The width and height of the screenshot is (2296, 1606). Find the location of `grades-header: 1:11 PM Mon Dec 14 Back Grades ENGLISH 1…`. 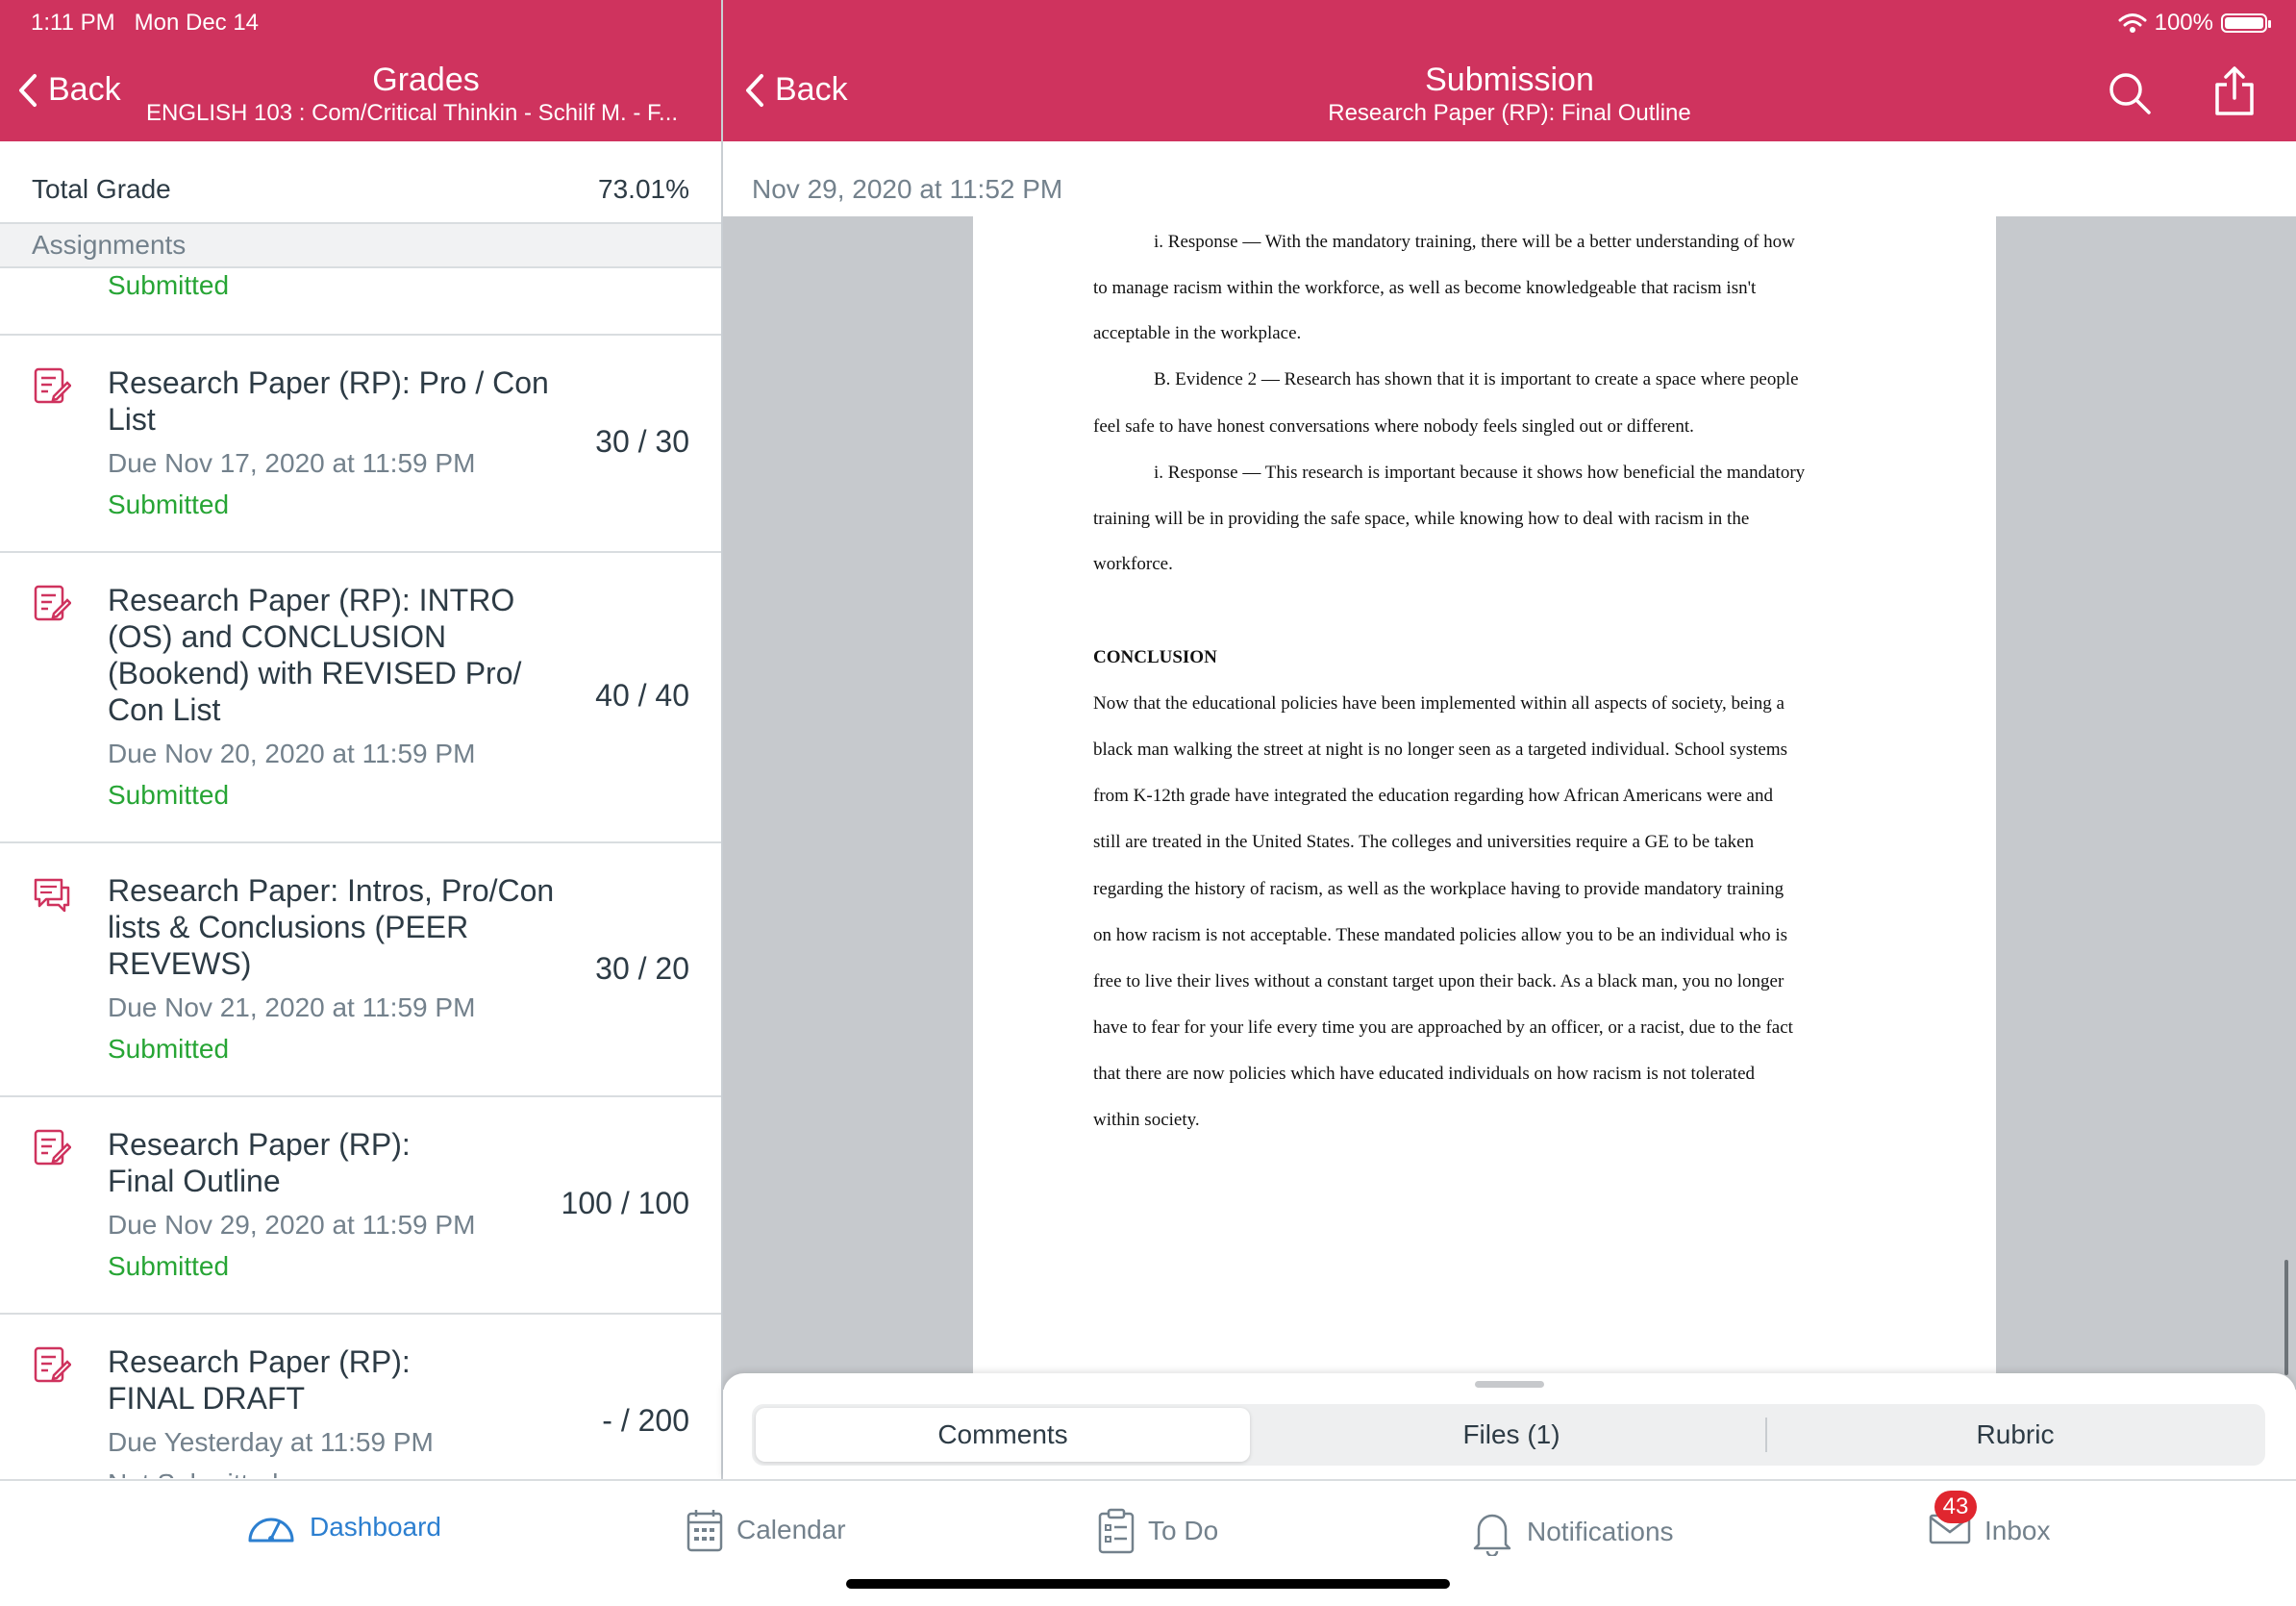

grades-header: 1:11 PM Mon Dec 14 Back Grades ENGLISH 1… is located at coordinates (360, 70).